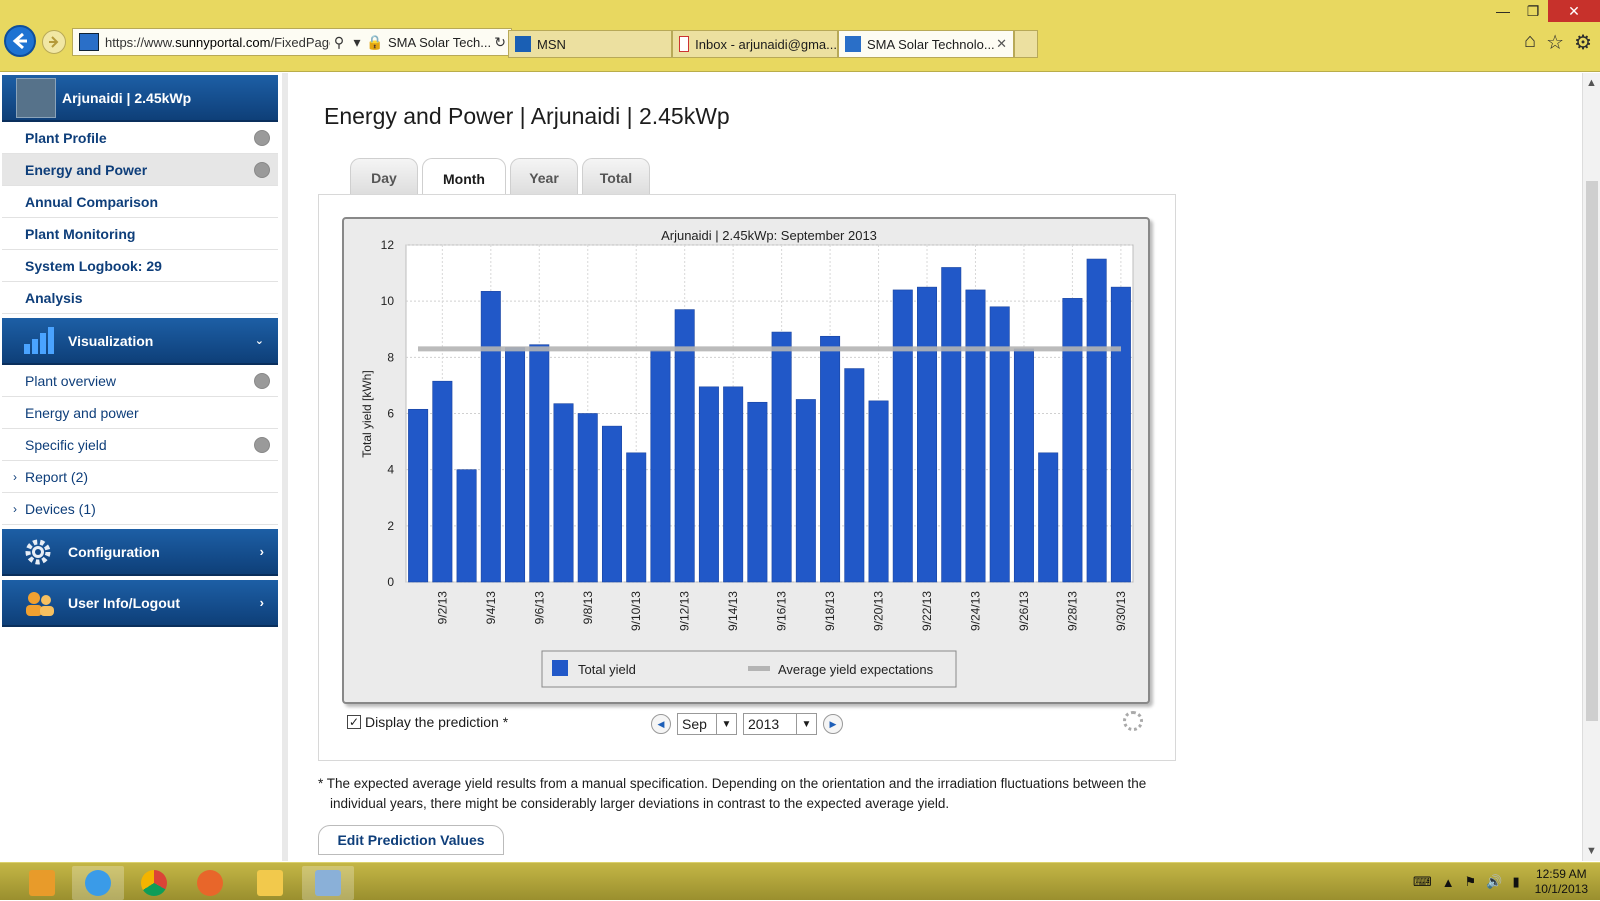 The image size is (1600, 901). What do you see at coordinates (140, 170) in the screenshot?
I see `sidebar-item-energy-and-power: Energy and Power` at bounding box center [140, 170].